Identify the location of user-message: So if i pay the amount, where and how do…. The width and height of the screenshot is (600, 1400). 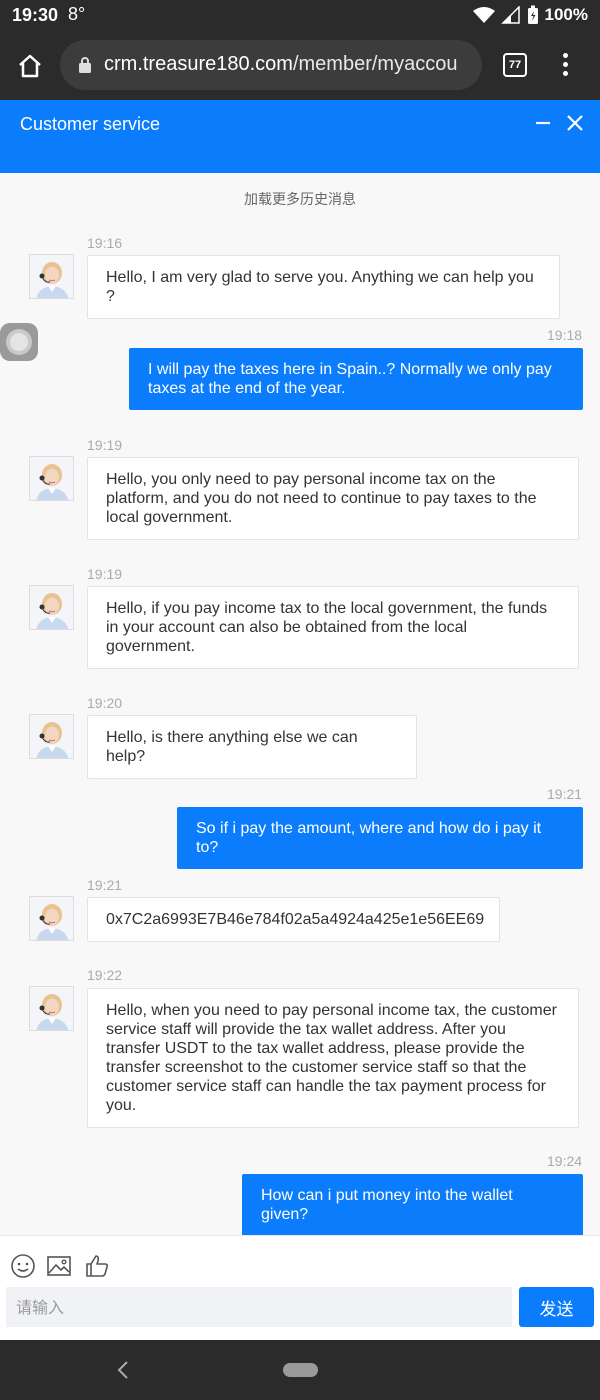
(380, 838).